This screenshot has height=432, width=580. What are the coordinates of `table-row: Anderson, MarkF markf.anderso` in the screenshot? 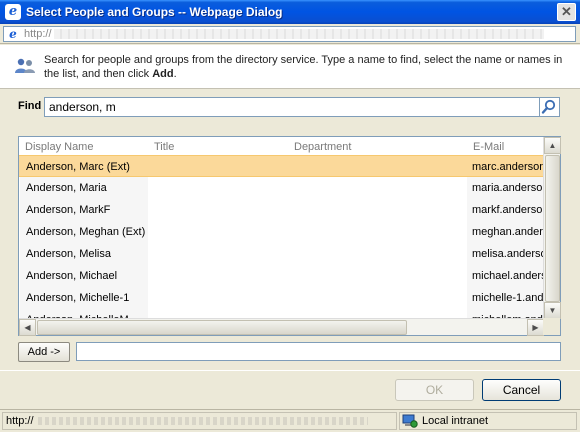 It's located at (281, 210).